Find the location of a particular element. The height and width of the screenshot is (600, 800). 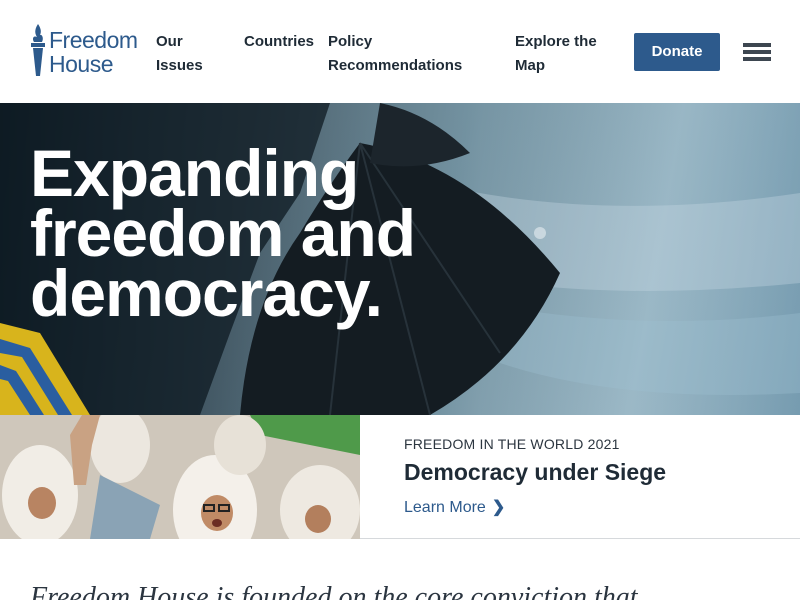

nav-label: Countries is located at coordinates (279, 41).